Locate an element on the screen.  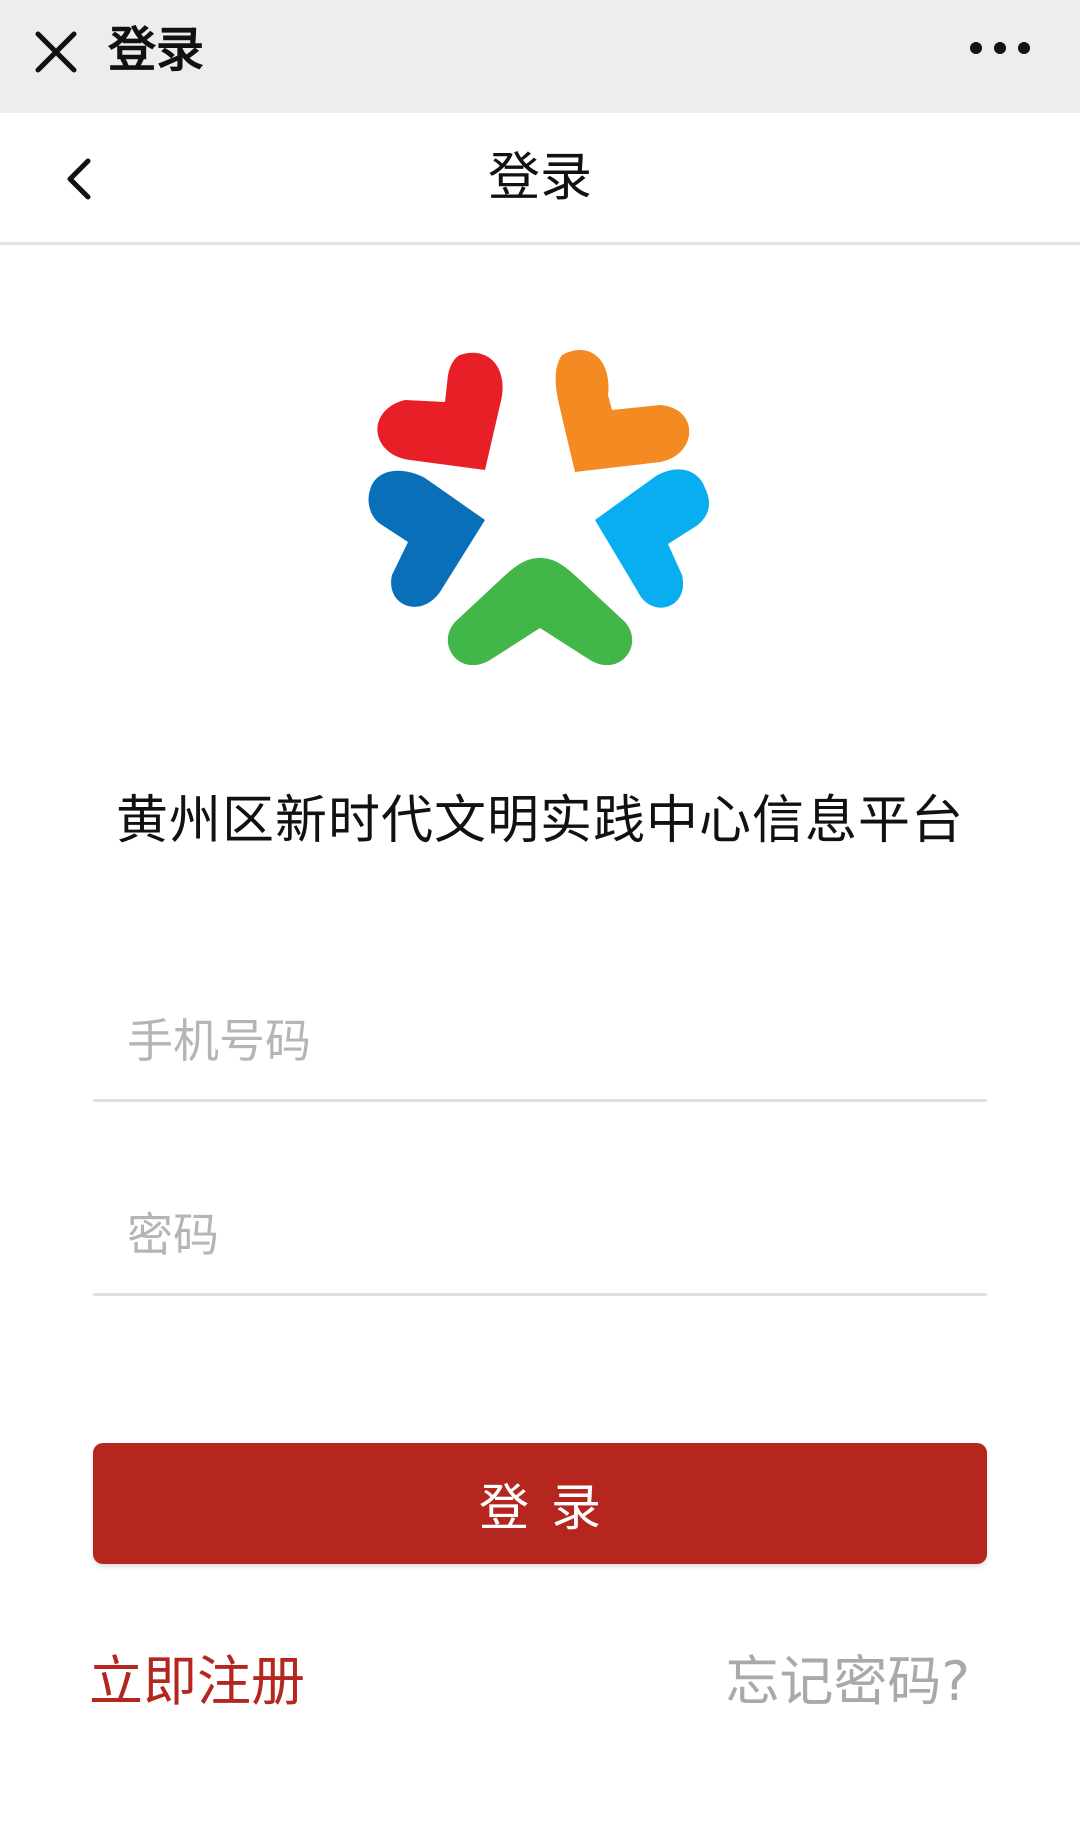
more-dots-icon is located at coordinates (1000, 48).